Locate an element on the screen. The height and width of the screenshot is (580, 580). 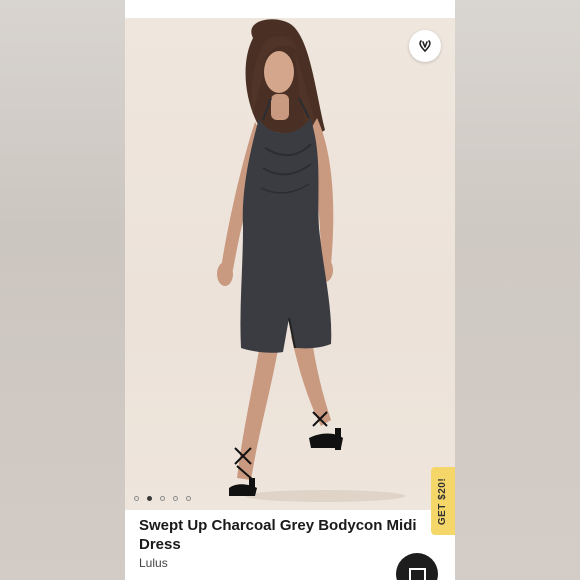
chat-icon is located at coordinates (417, 574).